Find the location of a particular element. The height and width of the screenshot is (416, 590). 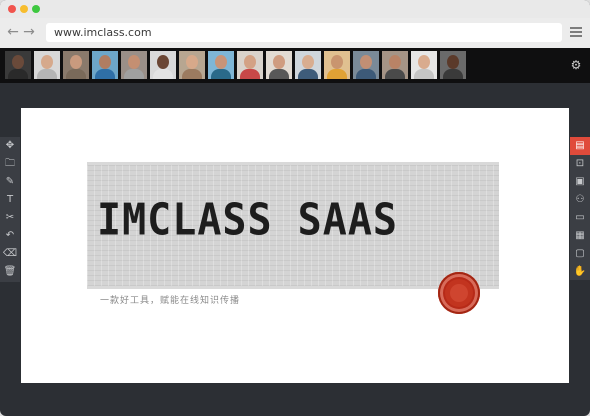

slide-subtitle: 一款好工具，赋能在线知识传播 is located at coordinates (170, 301).